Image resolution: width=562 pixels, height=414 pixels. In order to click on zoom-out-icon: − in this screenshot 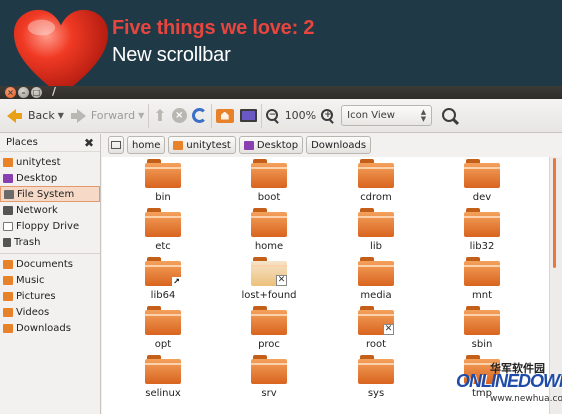, I will do `click(272, 115)`.